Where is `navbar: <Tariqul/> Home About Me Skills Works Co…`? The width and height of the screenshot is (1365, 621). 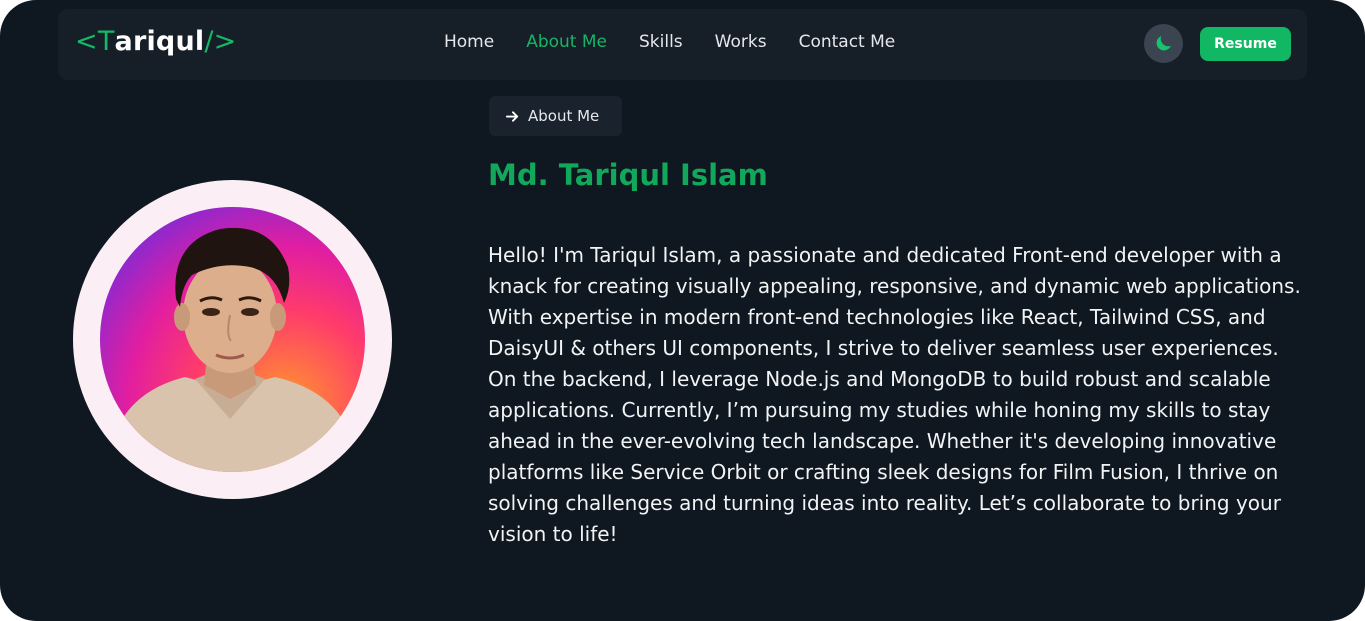 navbar: <Tariqul/> Home About Me Skills Works Co… is located at coordinates (682, 44).